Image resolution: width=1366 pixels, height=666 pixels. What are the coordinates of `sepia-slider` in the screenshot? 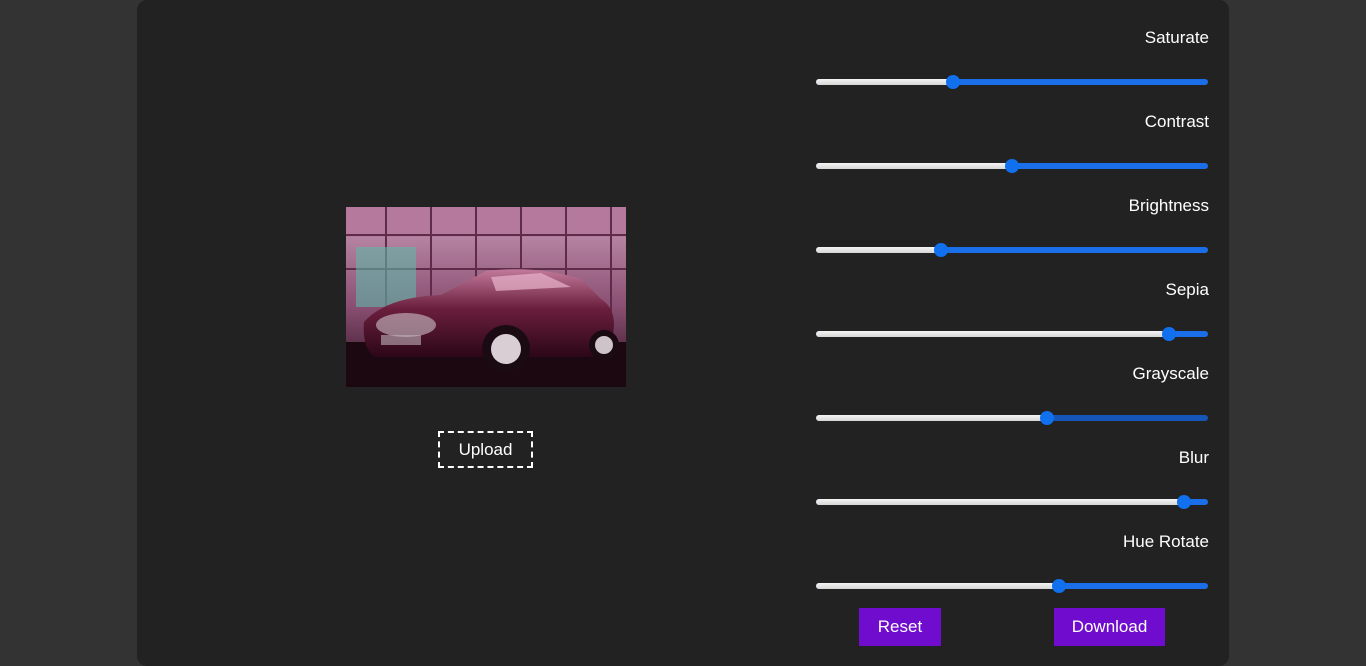 It's located at (1012, 334).